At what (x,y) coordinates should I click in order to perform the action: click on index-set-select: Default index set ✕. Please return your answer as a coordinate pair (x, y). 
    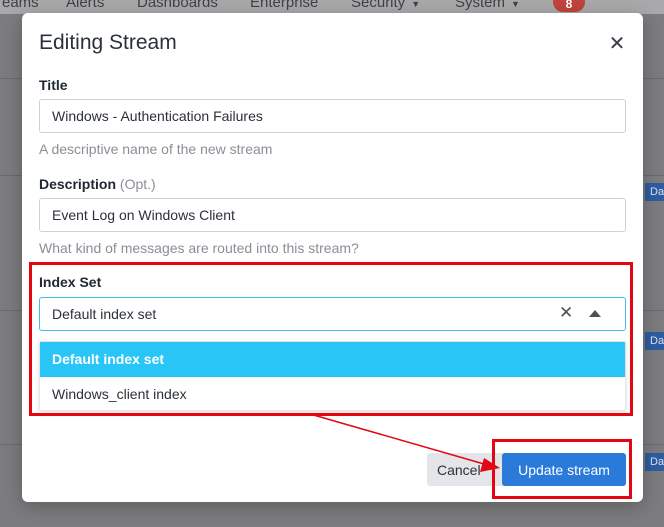
    Looking at the image, I should click on (332, 314).